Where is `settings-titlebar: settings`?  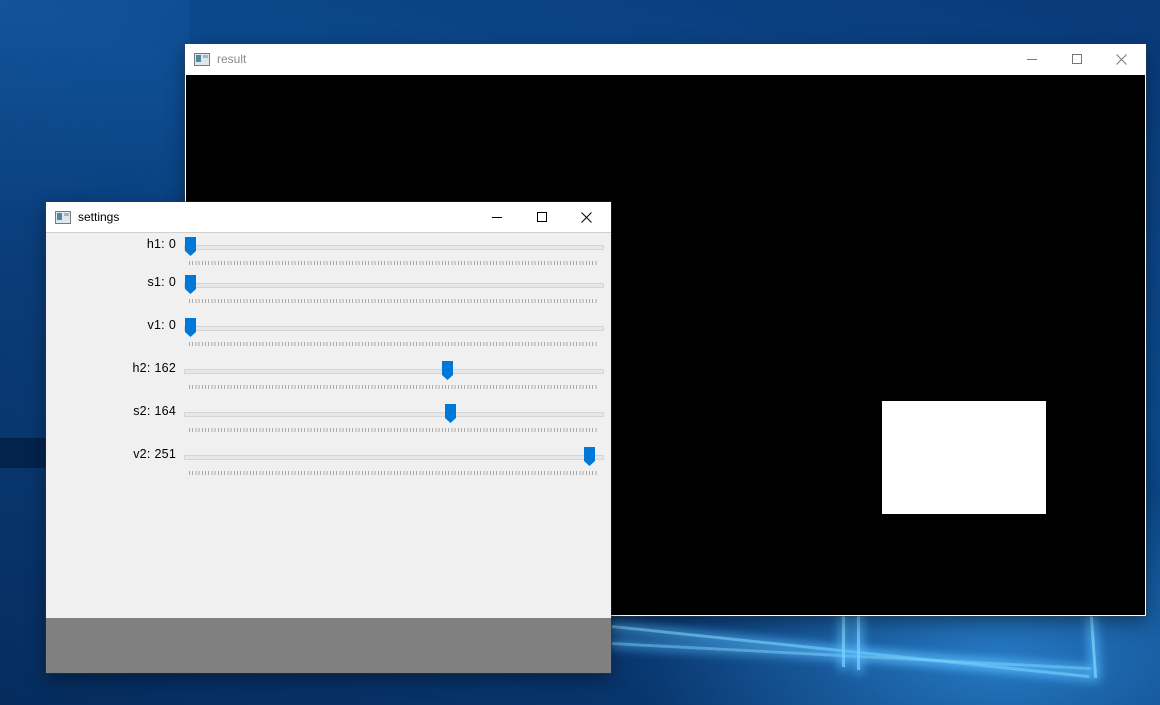 settings-titlebar: settings is located at coordinates (328, 217).